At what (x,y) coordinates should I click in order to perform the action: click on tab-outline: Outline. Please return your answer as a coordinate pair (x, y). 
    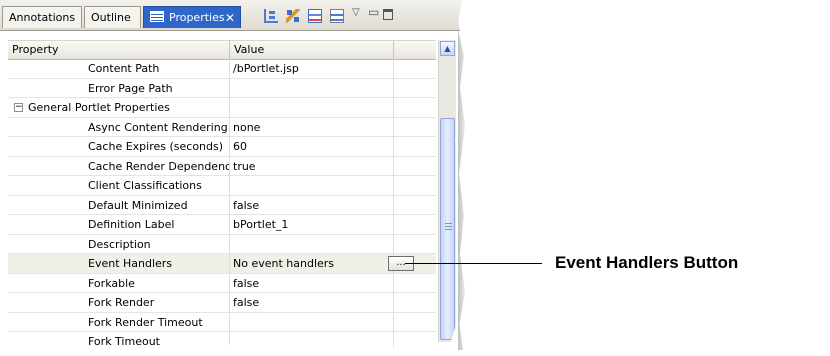
    Looking at the image, I should click on (112, 17).